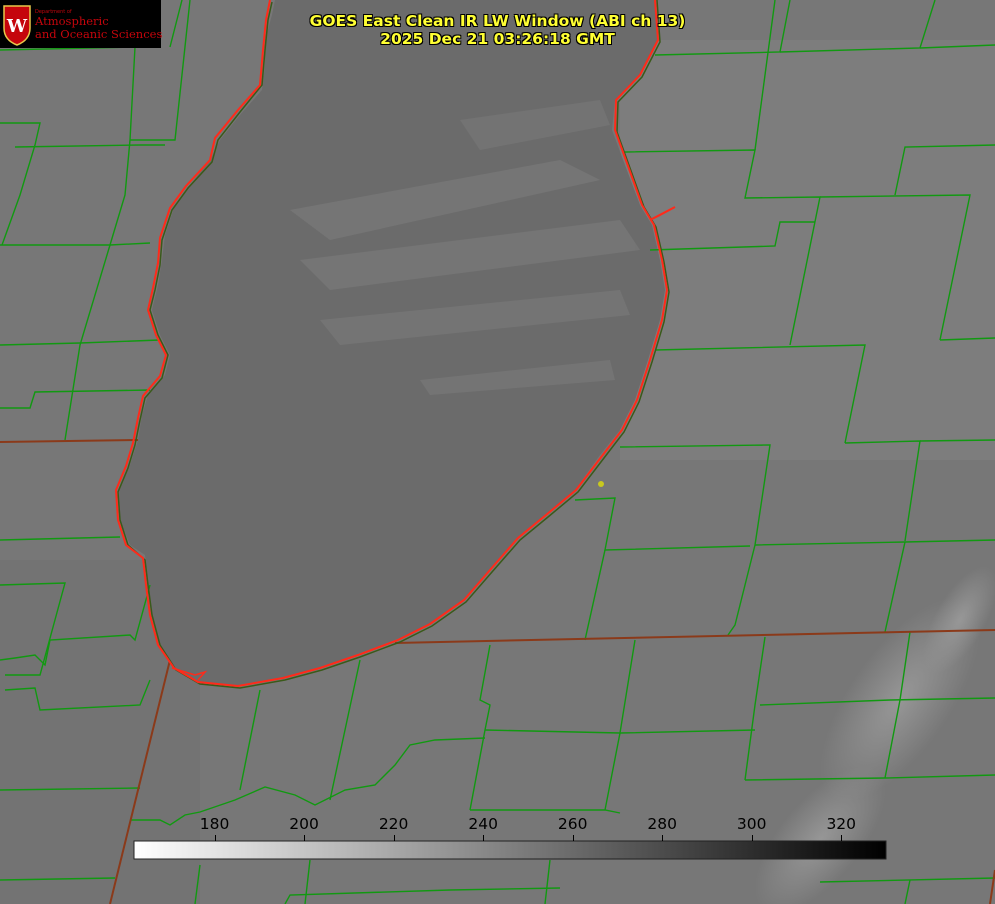 This screenshot has height=904, width=995. What do you see at coordinates (393, 824) in the screenshot?
I see `colorbar-tick-label: 220` at bounding box center [393, 824].